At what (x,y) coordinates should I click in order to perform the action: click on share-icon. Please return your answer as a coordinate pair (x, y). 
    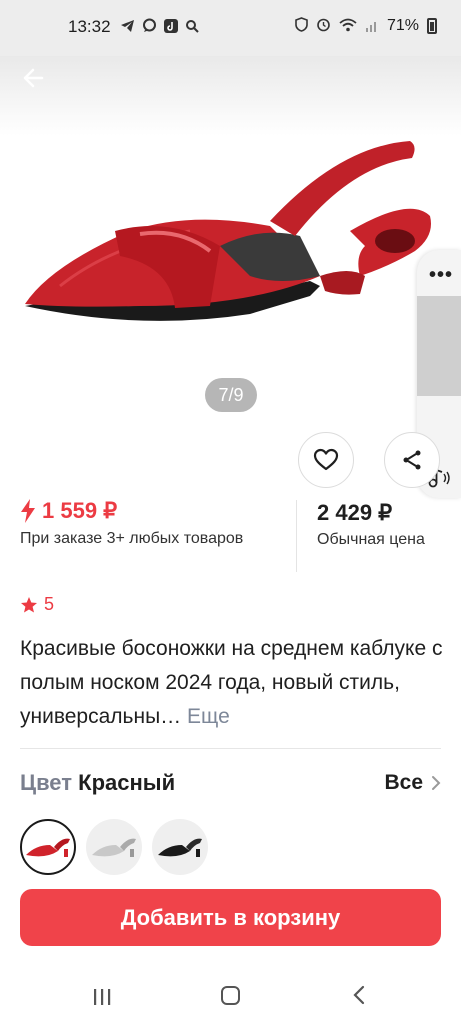
    Looking at the image, I should click on (412, 460).